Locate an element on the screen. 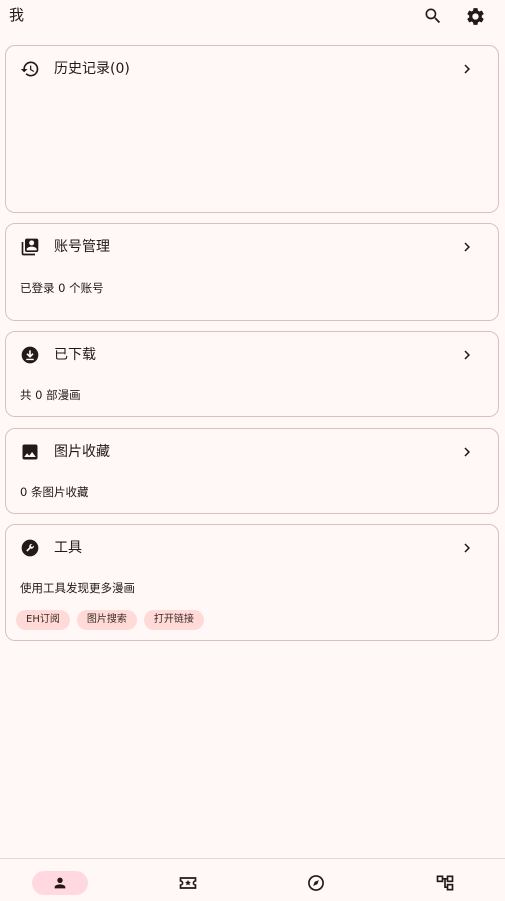 The height and width of the screenshot is (901, 505). tools-header: 工具 is located at coordinates (252, 548).